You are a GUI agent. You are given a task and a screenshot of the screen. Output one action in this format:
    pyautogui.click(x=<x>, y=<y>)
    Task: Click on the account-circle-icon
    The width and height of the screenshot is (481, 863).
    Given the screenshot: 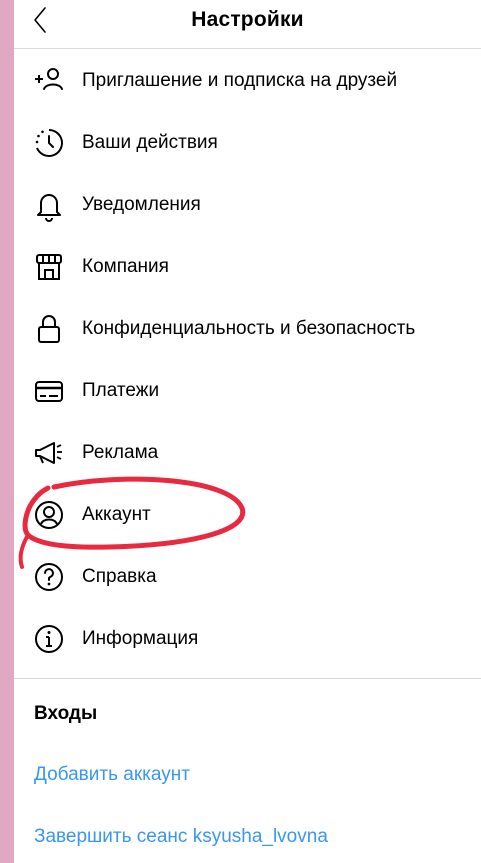 What is the action you would take?
    pyautogui.click(x=49, y=515)
    